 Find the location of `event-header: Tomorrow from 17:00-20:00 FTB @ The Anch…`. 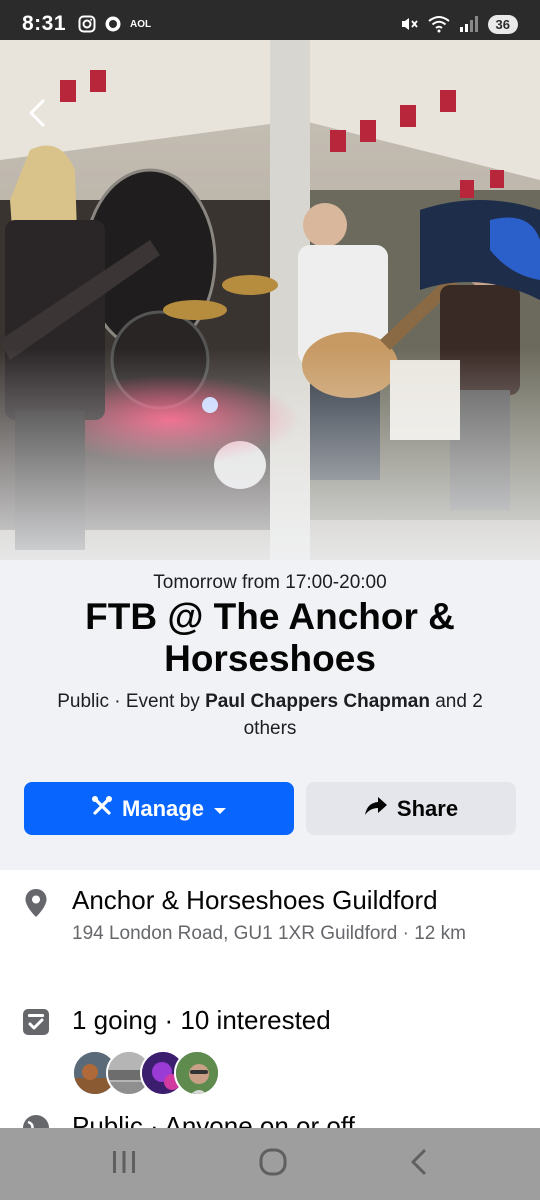

event-header: Tomorrow from 17:00-20:00 FTB @ The Anch… is located at coordinates (270, 657).